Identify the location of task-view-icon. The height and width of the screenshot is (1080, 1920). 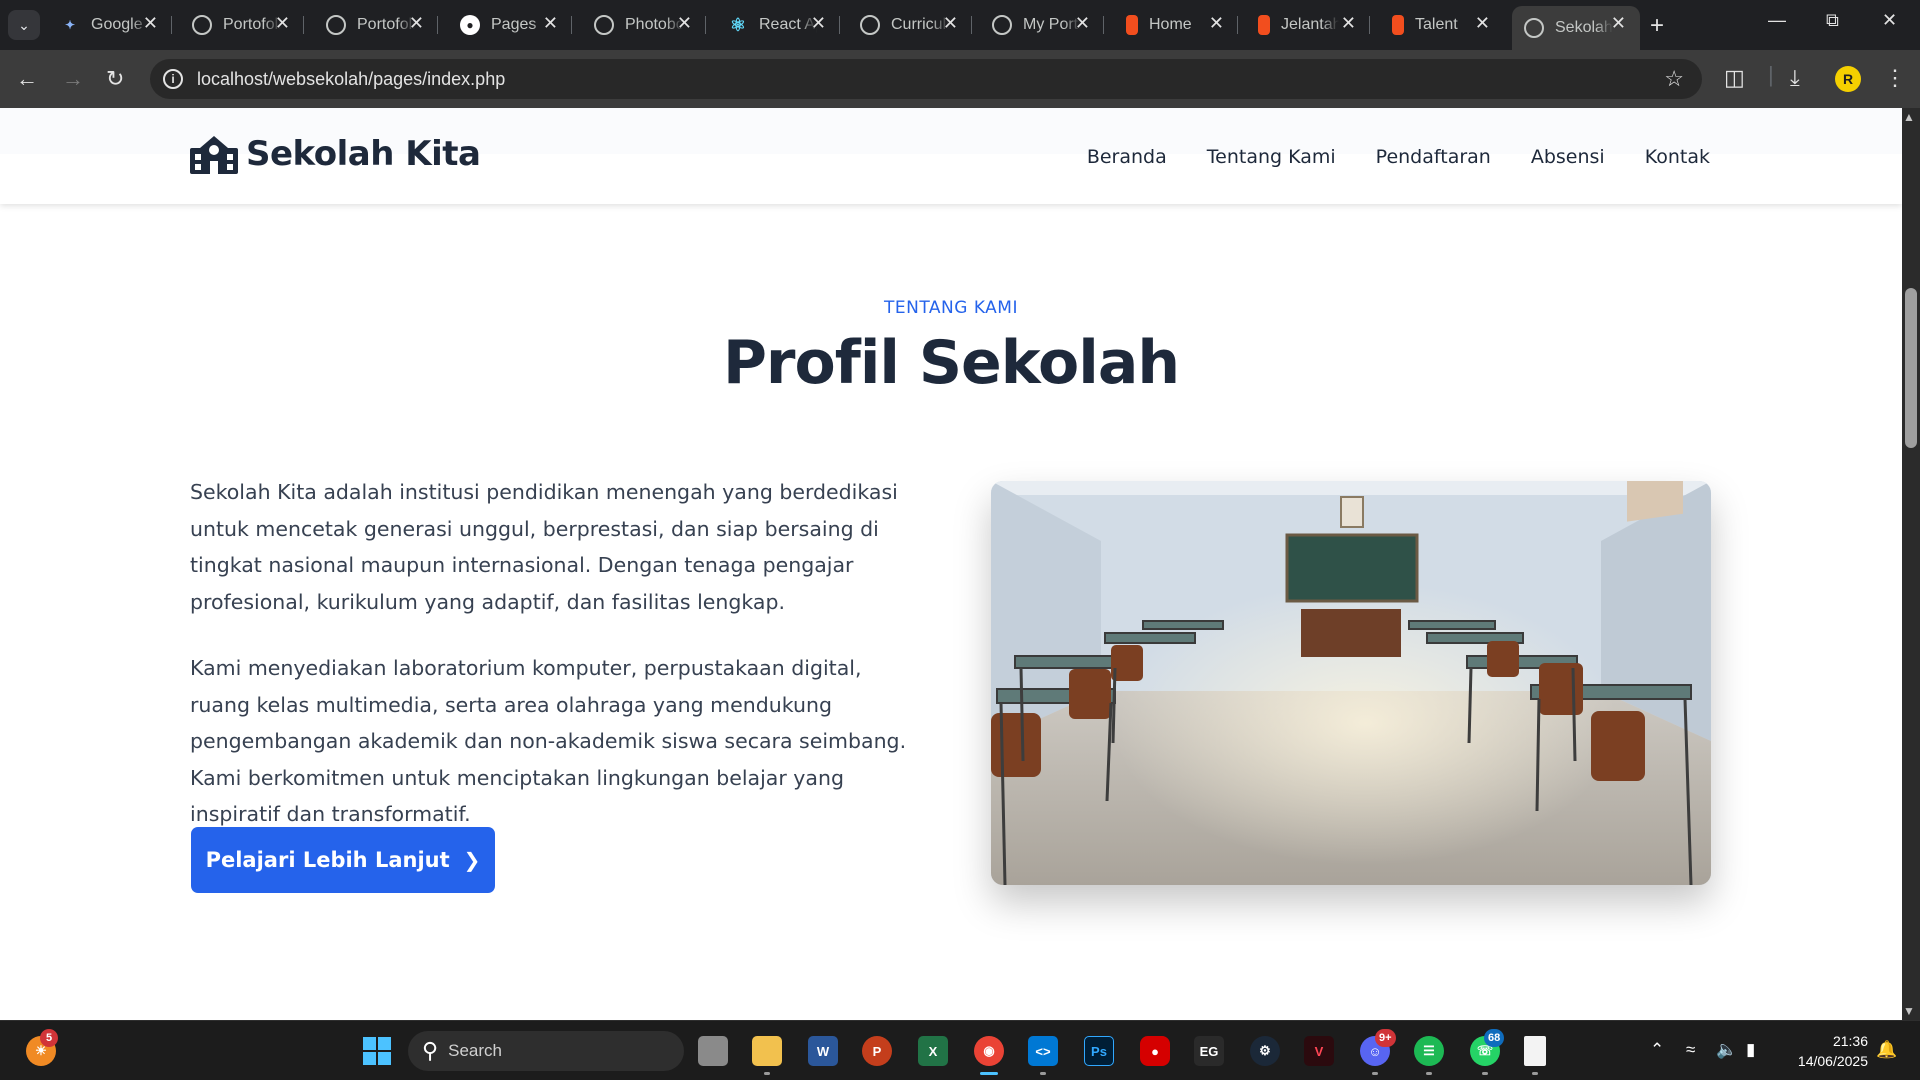
(713, 1051).